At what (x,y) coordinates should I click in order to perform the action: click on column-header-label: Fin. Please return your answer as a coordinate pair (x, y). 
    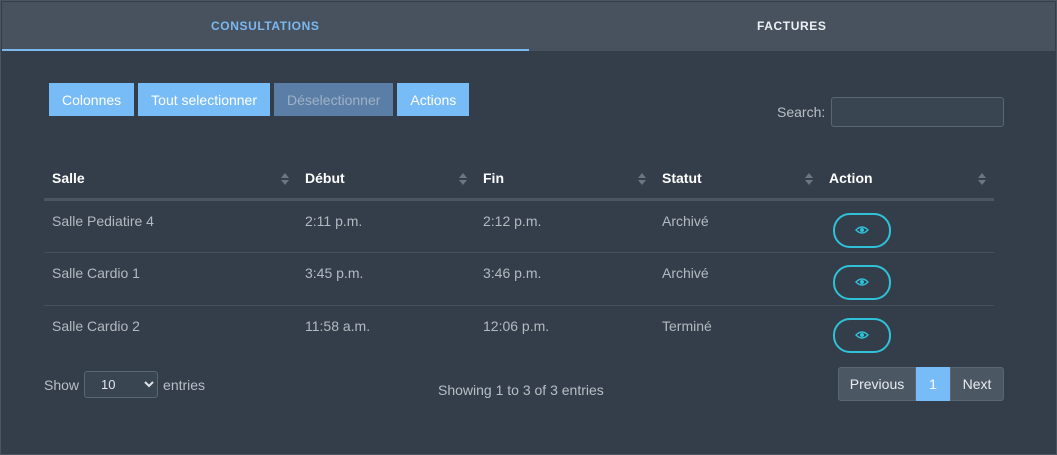
    Looking at the image, I should click on (493, 178).